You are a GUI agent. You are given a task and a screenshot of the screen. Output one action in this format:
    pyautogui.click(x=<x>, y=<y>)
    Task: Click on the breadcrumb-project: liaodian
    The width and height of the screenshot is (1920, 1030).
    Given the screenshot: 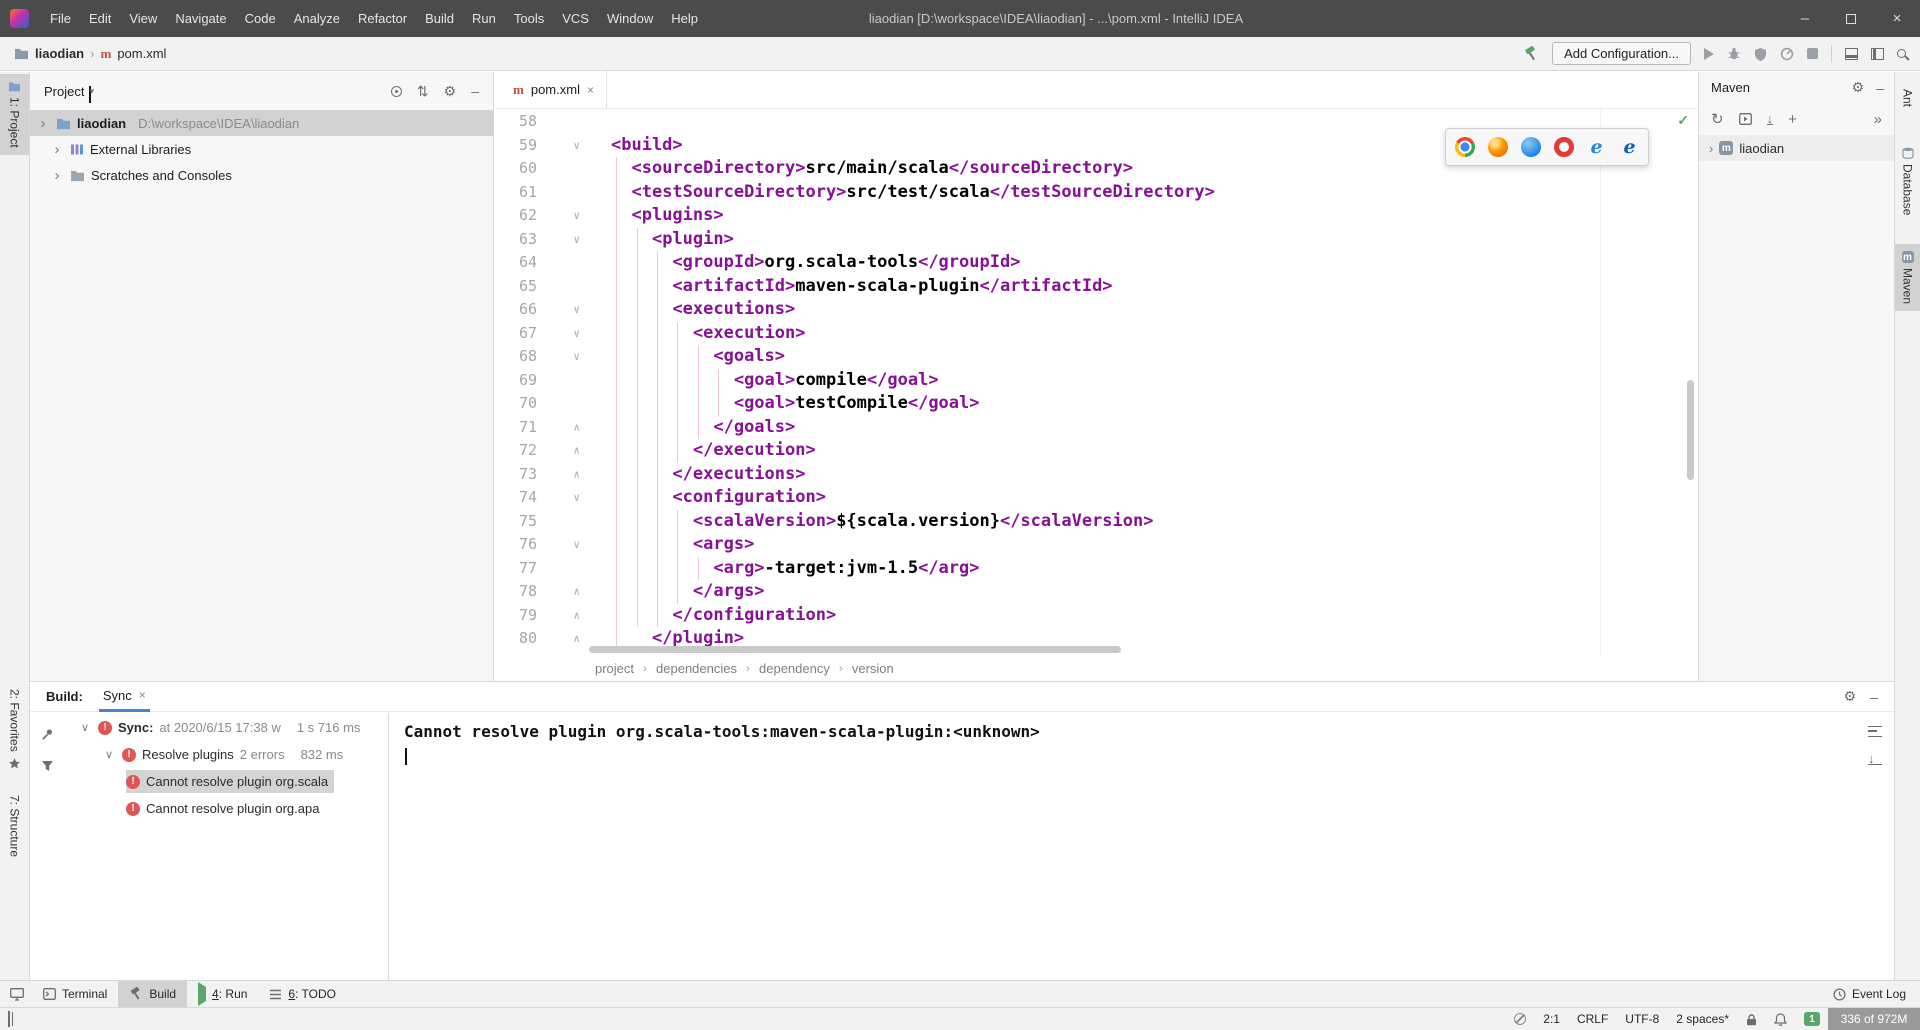 What is the action you would take?
    pyautogui.click(x=59, y=53)
    